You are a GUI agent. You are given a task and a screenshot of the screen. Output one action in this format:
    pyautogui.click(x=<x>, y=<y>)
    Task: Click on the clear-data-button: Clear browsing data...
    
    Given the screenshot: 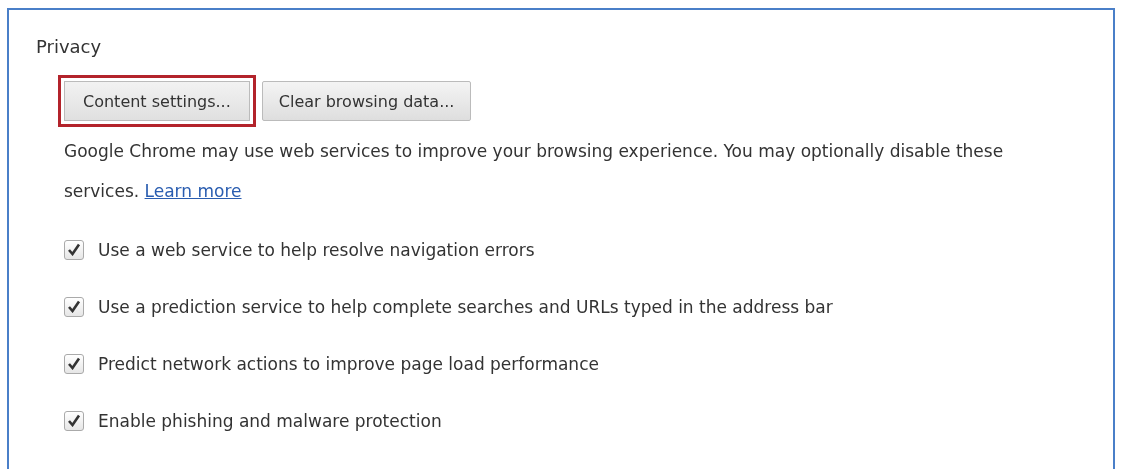 What is the action you would take?
    pyautogui.click(x=366, y=101)
    